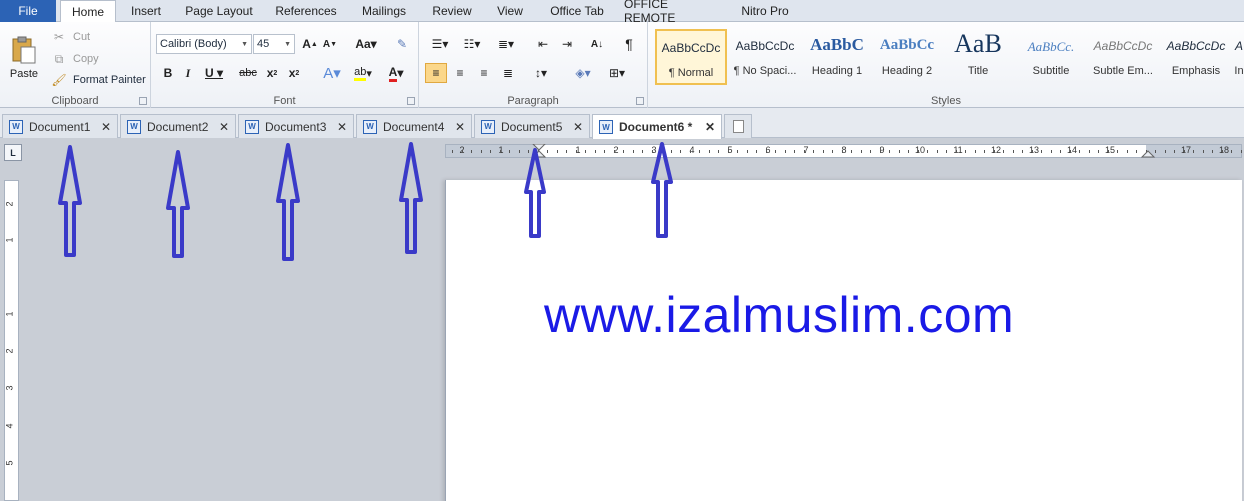 This screenshot has width=1244, height=501. What do you see at coordinates (204, 44) in the screenshot?
I see `font-family-select: Calibri (Body) ▼` at bounding box center [204, 44].